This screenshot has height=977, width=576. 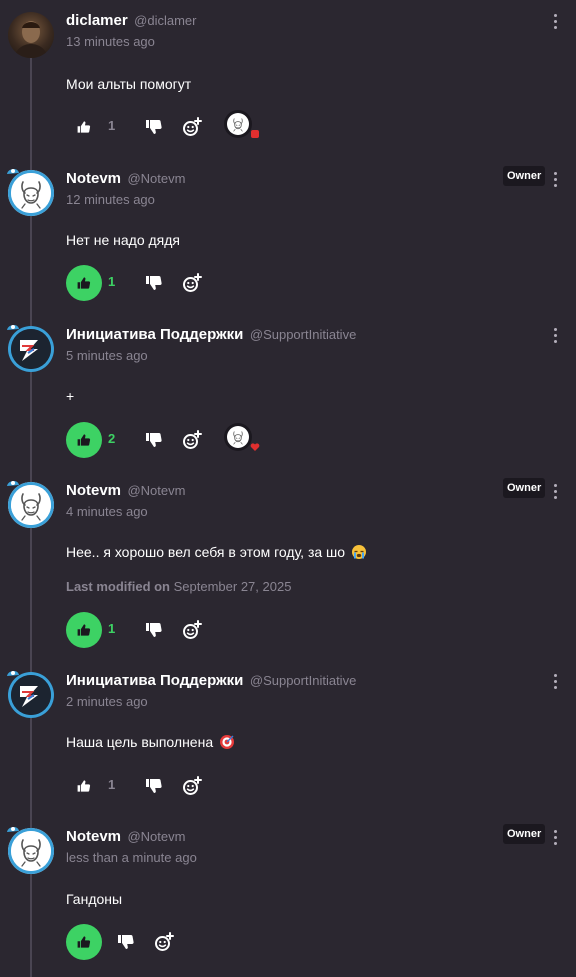 I want to click on comment-text: Гандоны, so click(x=94, y=899).